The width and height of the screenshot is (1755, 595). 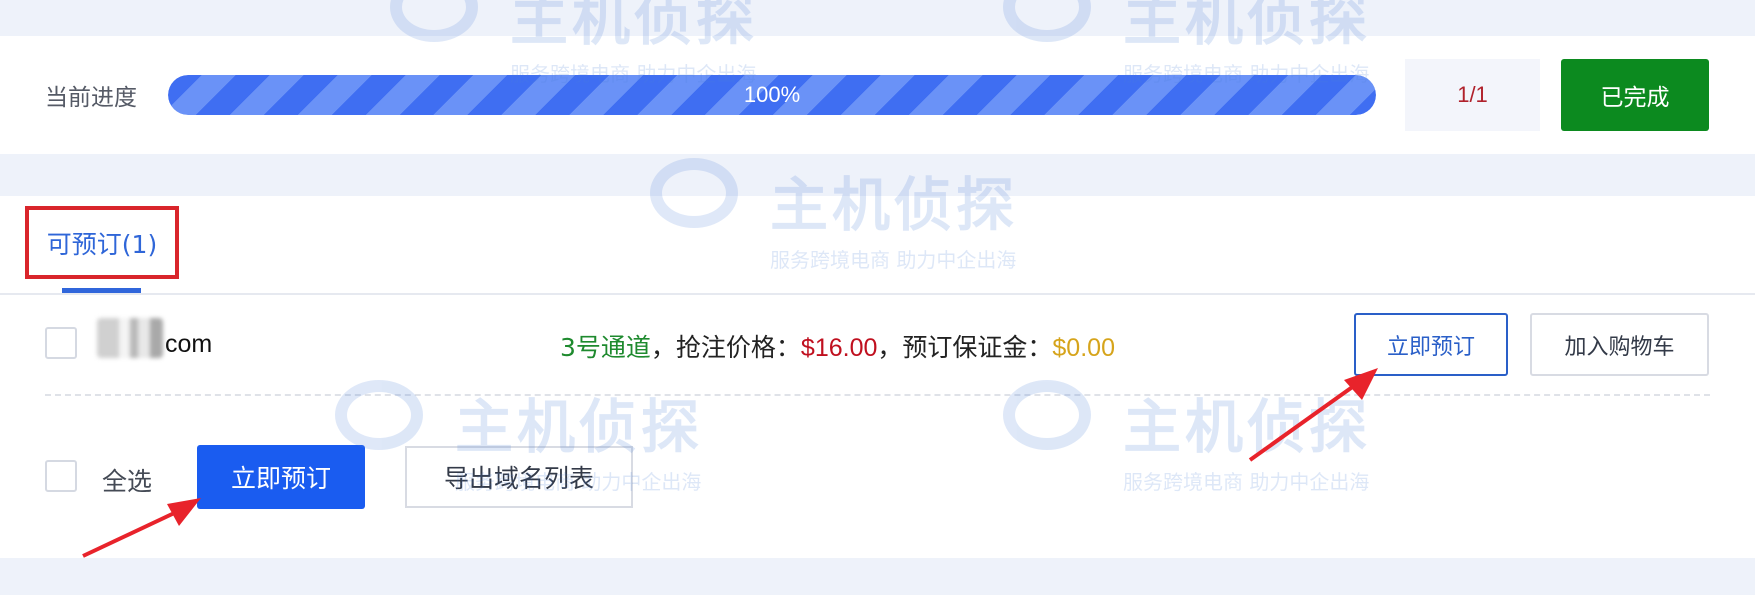 I want to click on row-divider, so click(x=877, y=395).